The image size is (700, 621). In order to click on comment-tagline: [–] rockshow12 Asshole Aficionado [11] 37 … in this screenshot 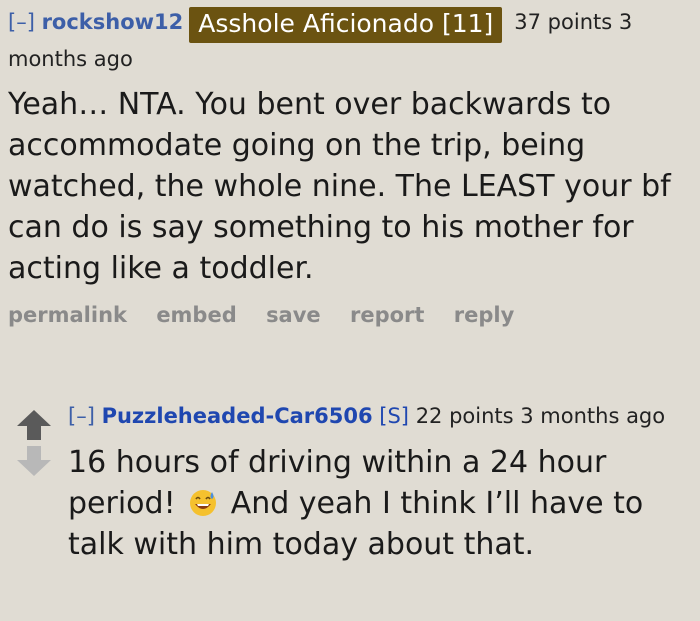, I will do `click(352, 40)`.